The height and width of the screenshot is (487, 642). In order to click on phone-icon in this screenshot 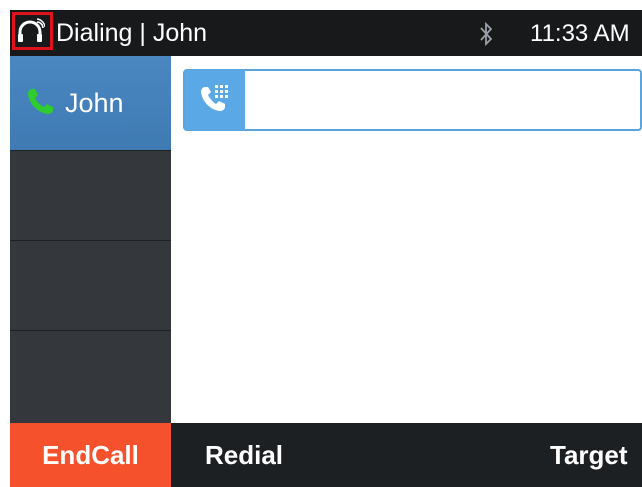, I will do `click(40, 101)`.